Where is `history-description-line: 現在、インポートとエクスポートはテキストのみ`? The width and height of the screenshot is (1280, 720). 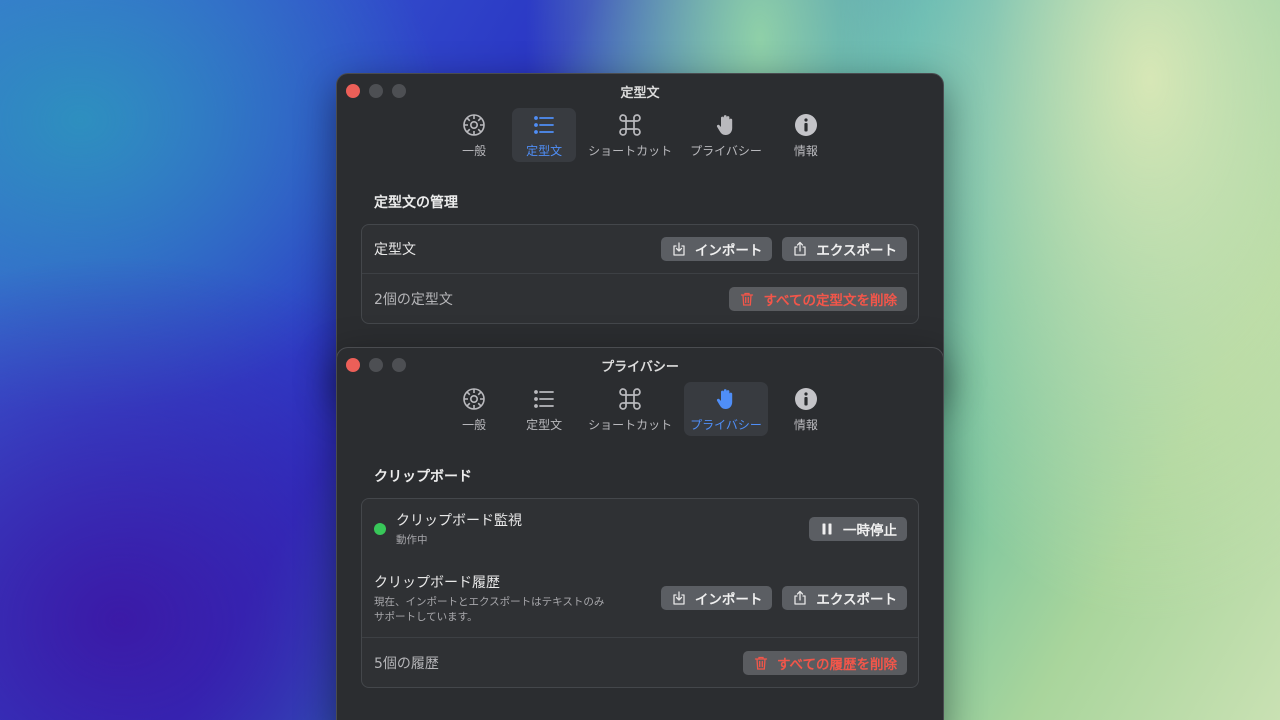
history-description-line: 現在、インポートとエクスポートはテキストのみ is located at coordinates (489, 601).